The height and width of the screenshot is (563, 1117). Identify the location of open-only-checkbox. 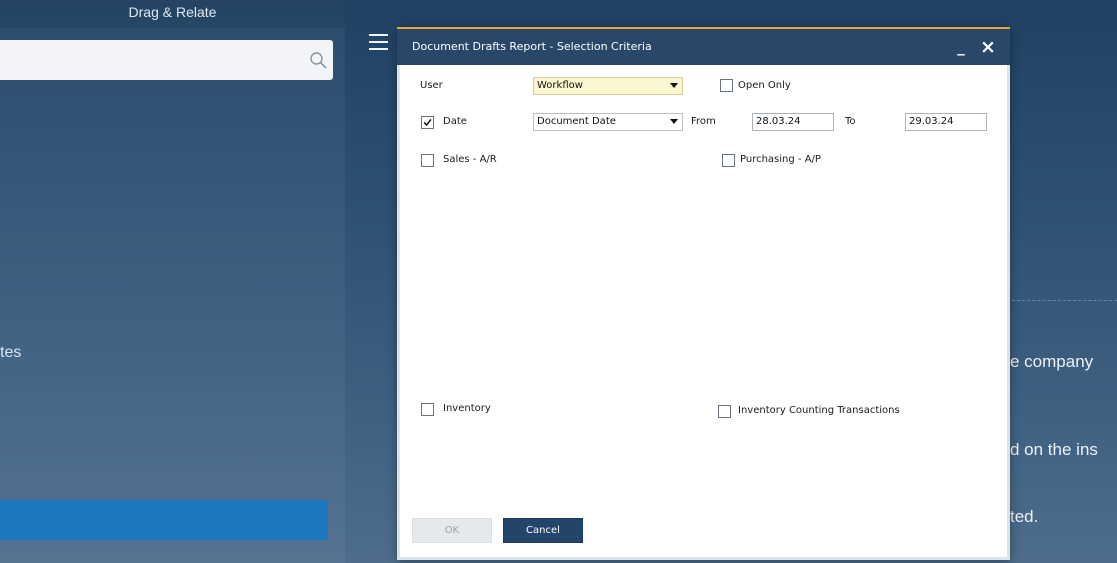
(726, 85).